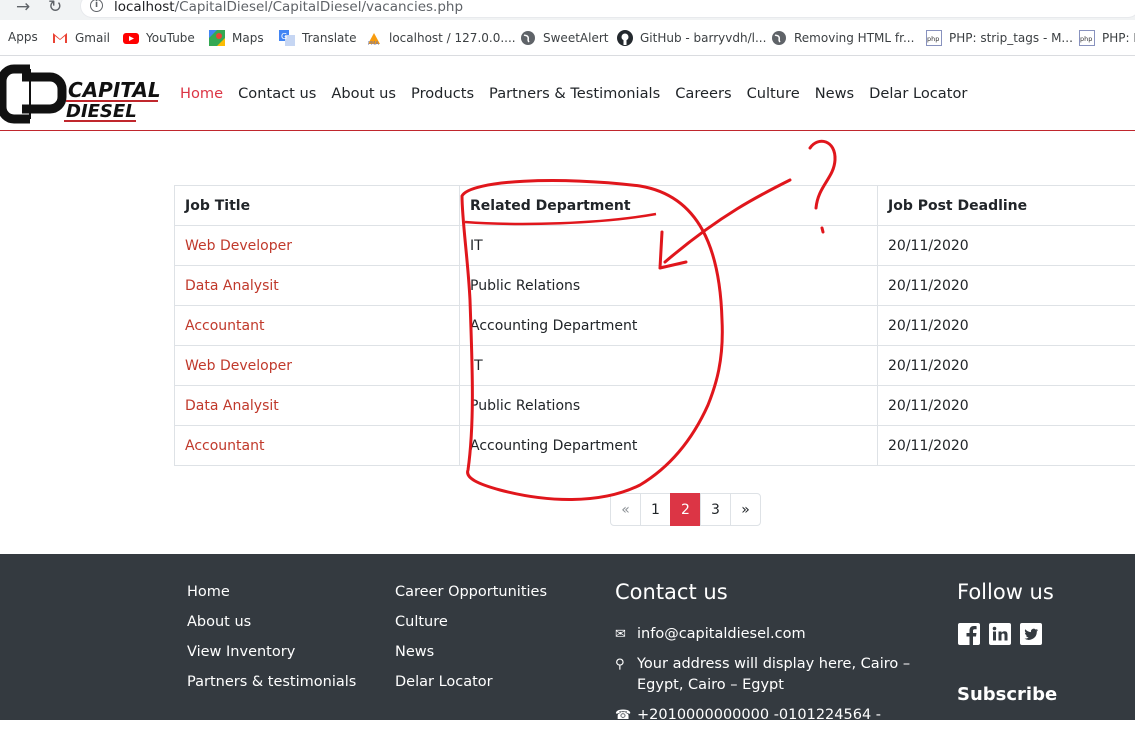  What do you see at coordinates (471, 599) in the screenshot?
I see `footer-link-career-opportunities: Career Opportunities` at bounding box center [471, 599].